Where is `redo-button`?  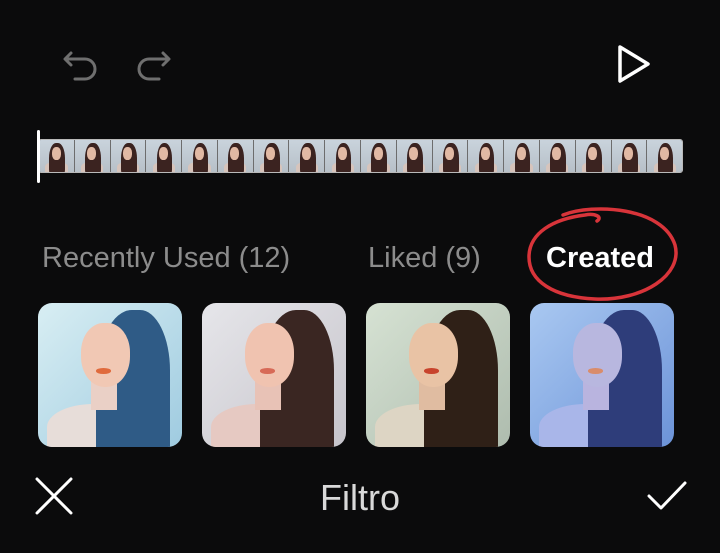
redo-button is located at coordinates (153, 64).